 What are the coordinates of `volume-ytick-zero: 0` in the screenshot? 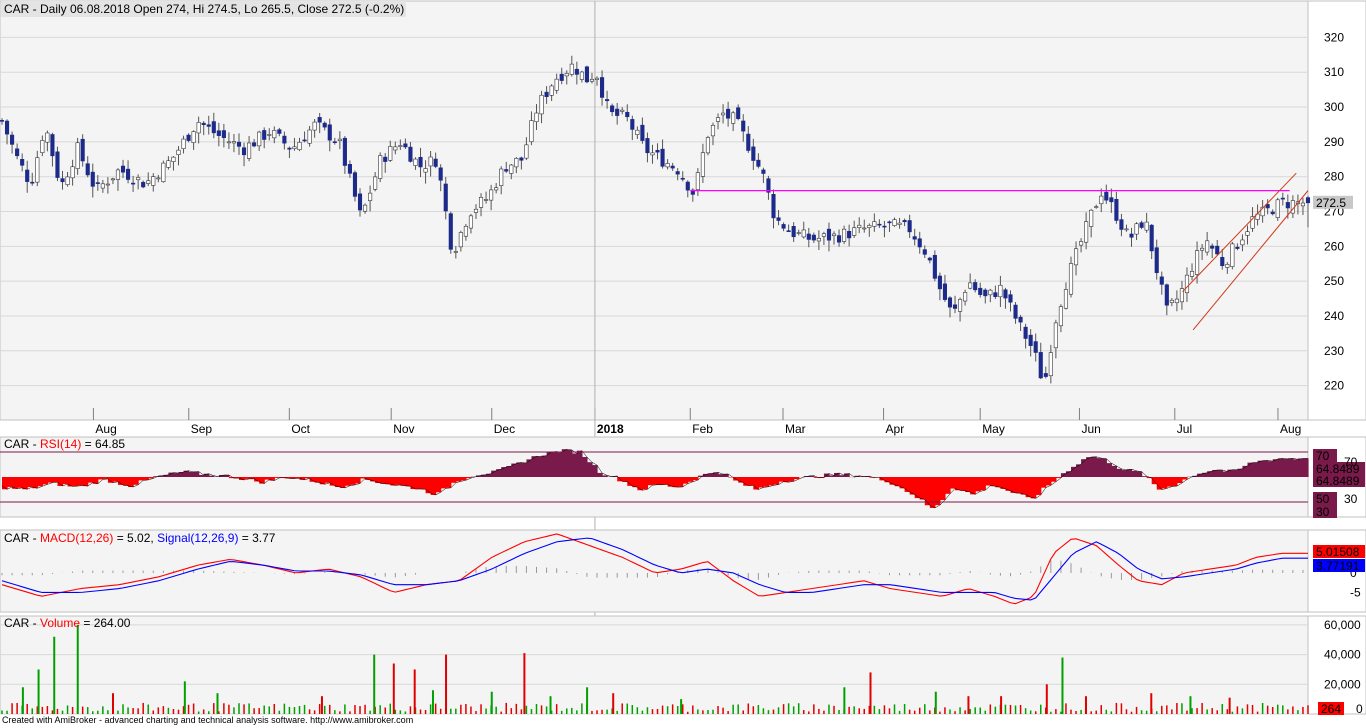 It's located at (1359, 709).